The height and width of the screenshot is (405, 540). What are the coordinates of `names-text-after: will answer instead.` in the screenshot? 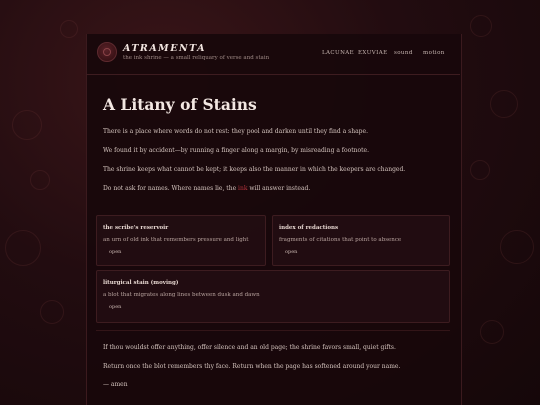 It's located at (279, 188).